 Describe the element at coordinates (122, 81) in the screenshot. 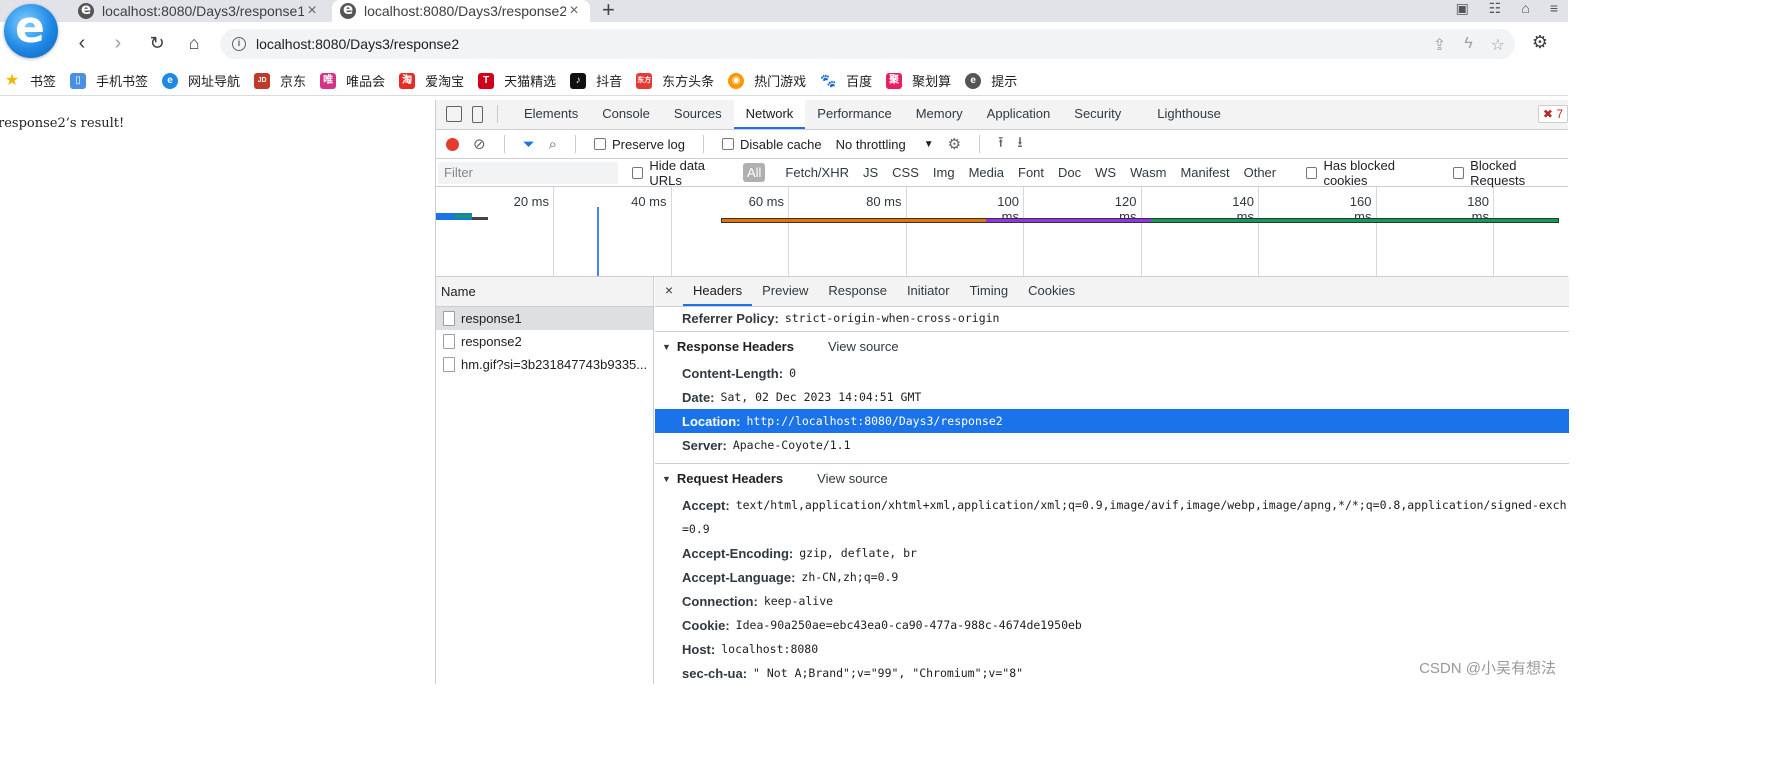

I see `bookmark-label: 手机书签` at that location.